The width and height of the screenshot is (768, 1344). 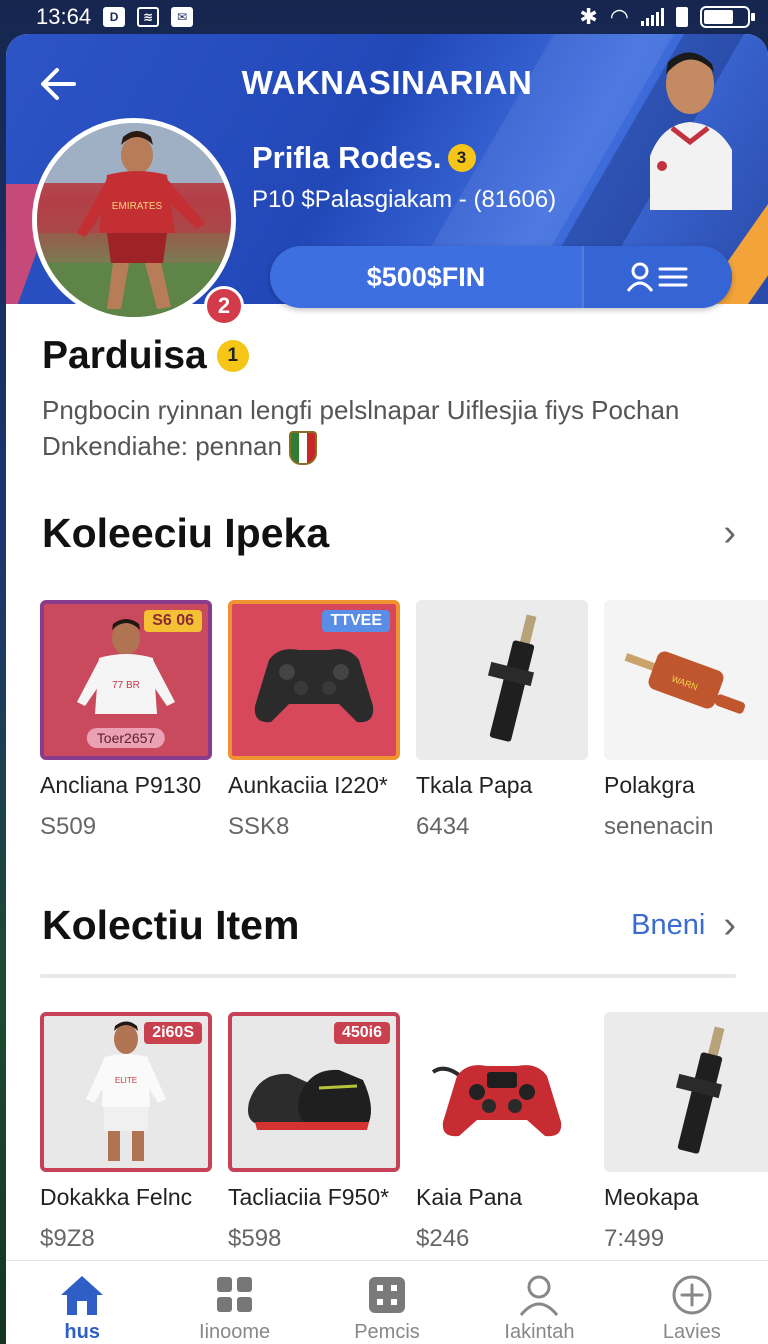 I want to click on avatar-image: EMIRATES, so click(x=134, y=220).